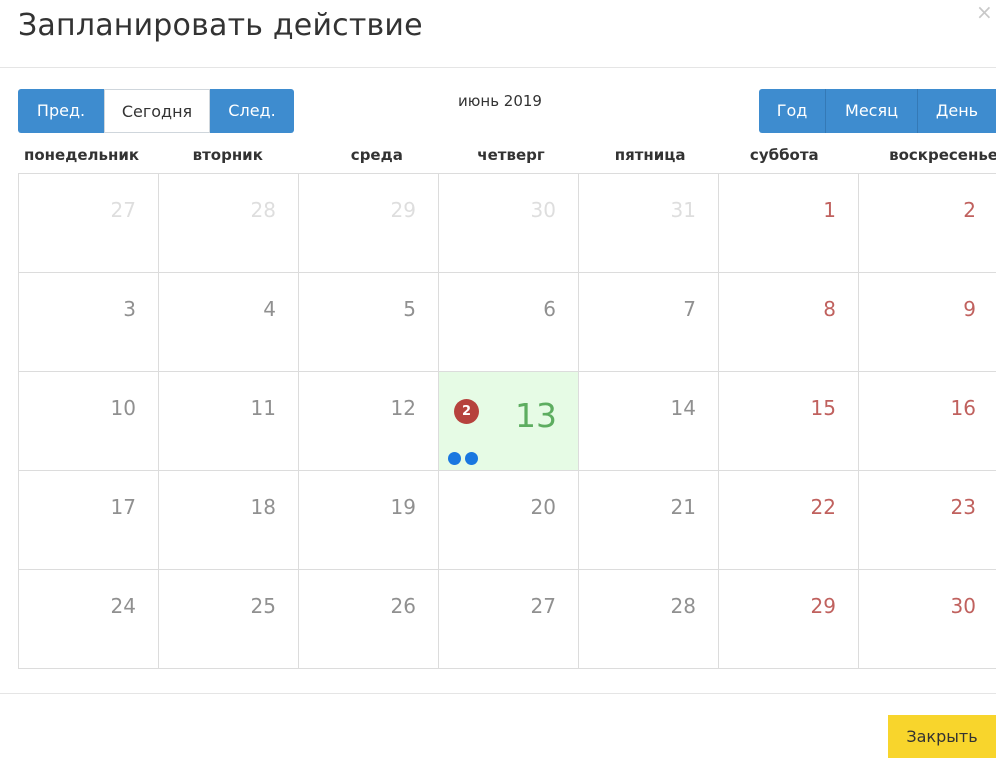 The width and height of the screenshot is (996, 758). Describe the element at coordinates (789, 322) in the screenshot. I see `day-cell: 8` at that location.